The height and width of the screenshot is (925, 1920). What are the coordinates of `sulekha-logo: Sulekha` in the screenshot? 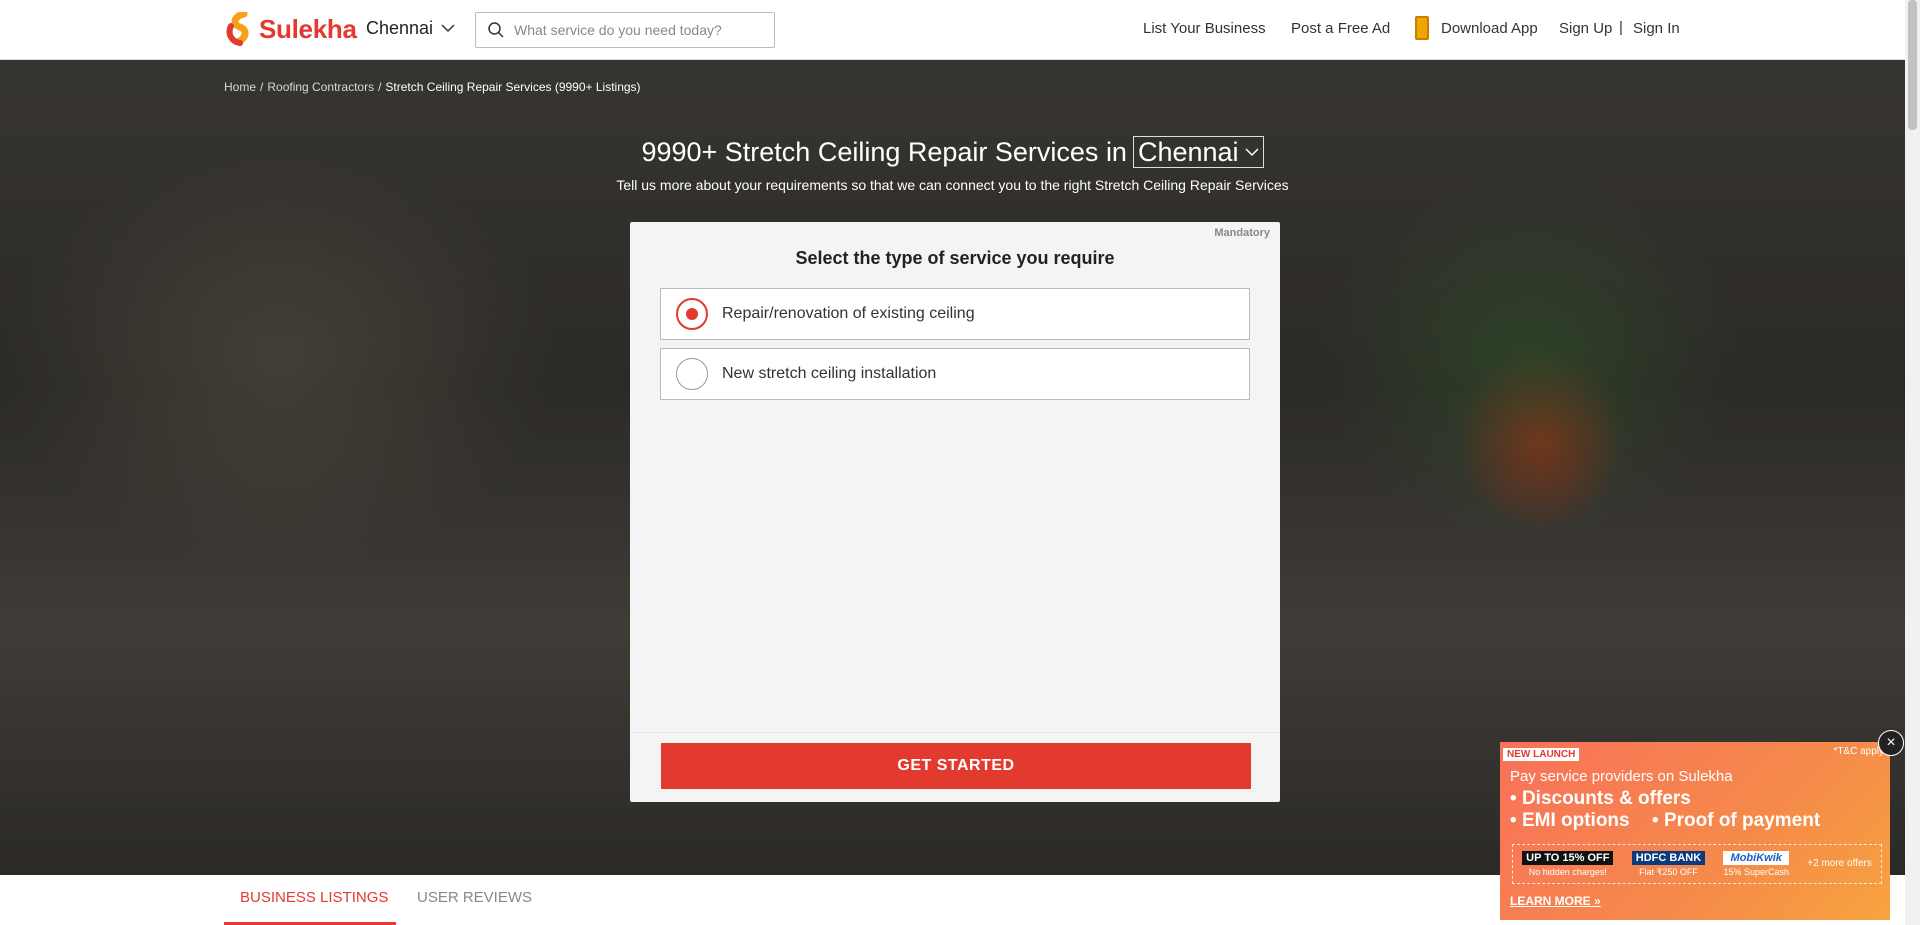 It's located at (290, 29).